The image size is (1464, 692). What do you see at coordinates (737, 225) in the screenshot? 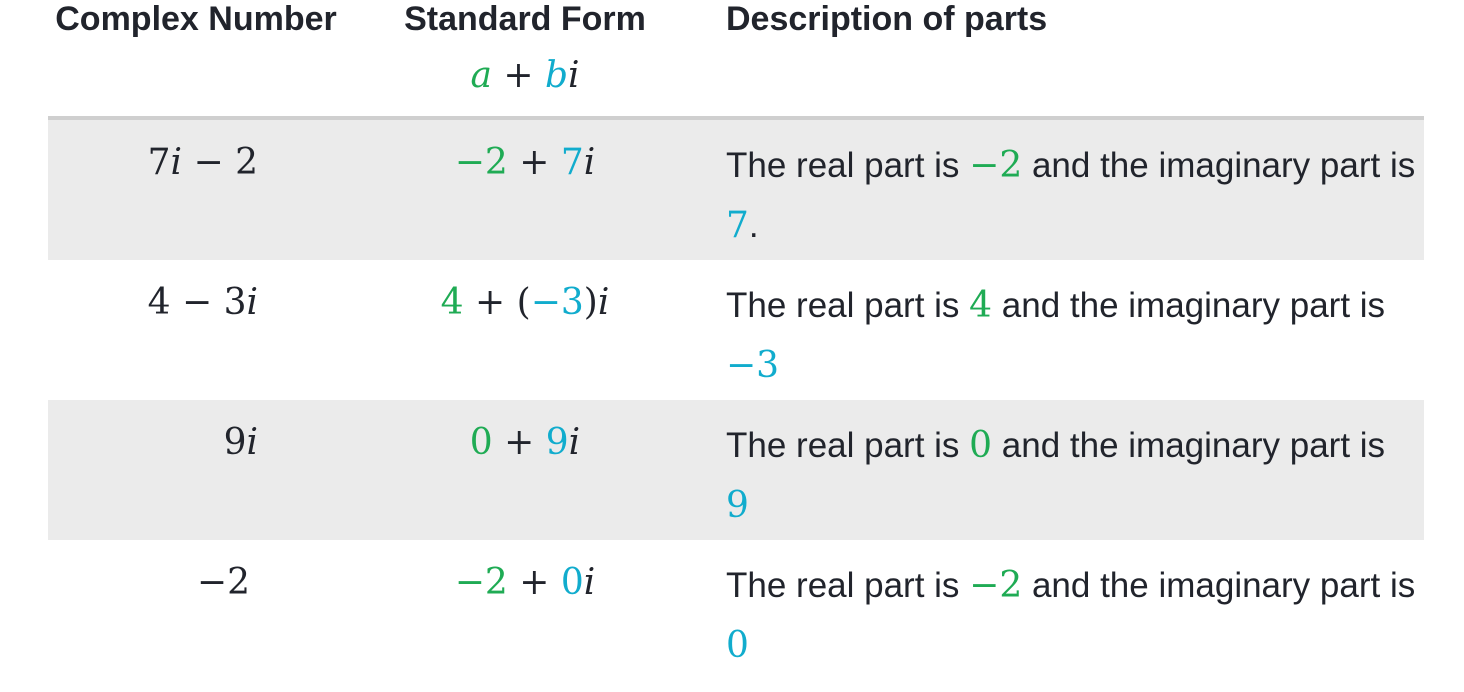
I see `desc-imag-value: 7` at bounding box center [737, 225].